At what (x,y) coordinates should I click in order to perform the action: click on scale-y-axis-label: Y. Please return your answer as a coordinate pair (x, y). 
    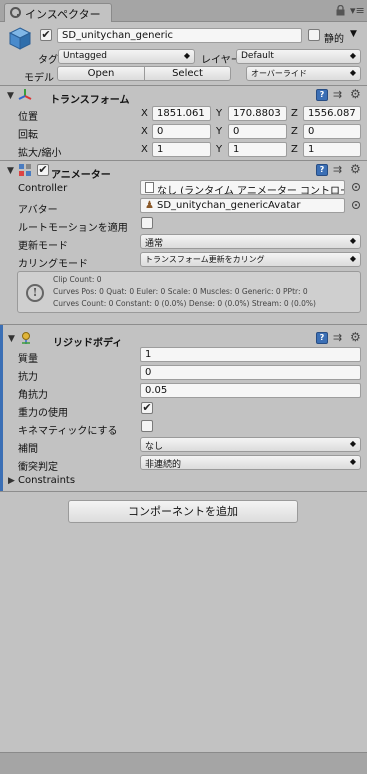
    Looking at the image, I should click on (219, 149).